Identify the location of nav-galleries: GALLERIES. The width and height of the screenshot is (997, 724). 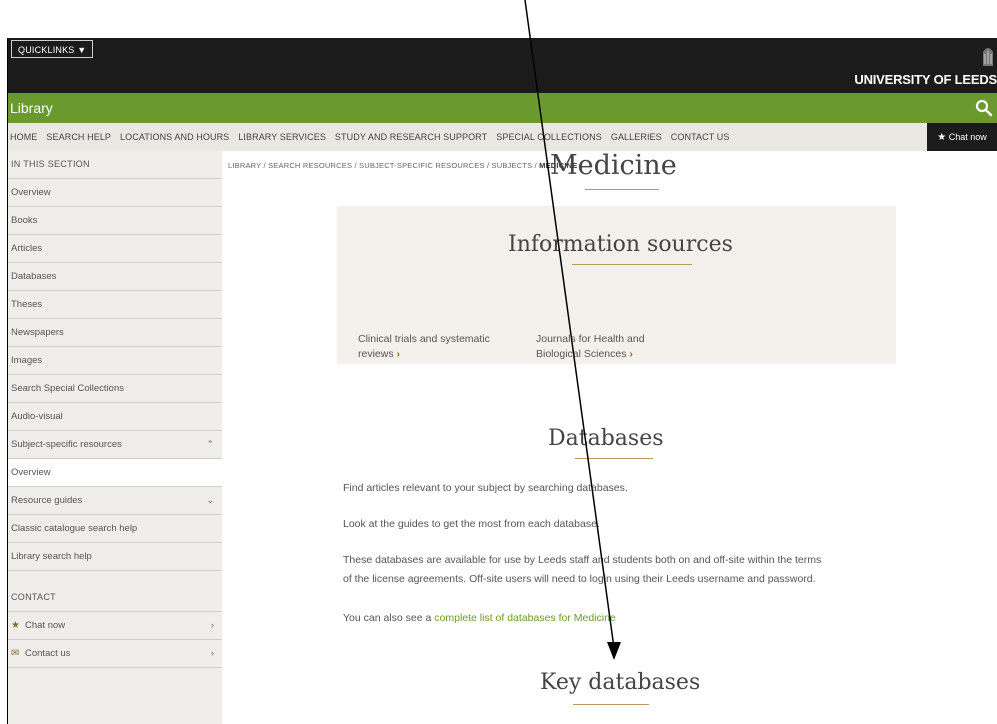
(636, 137).